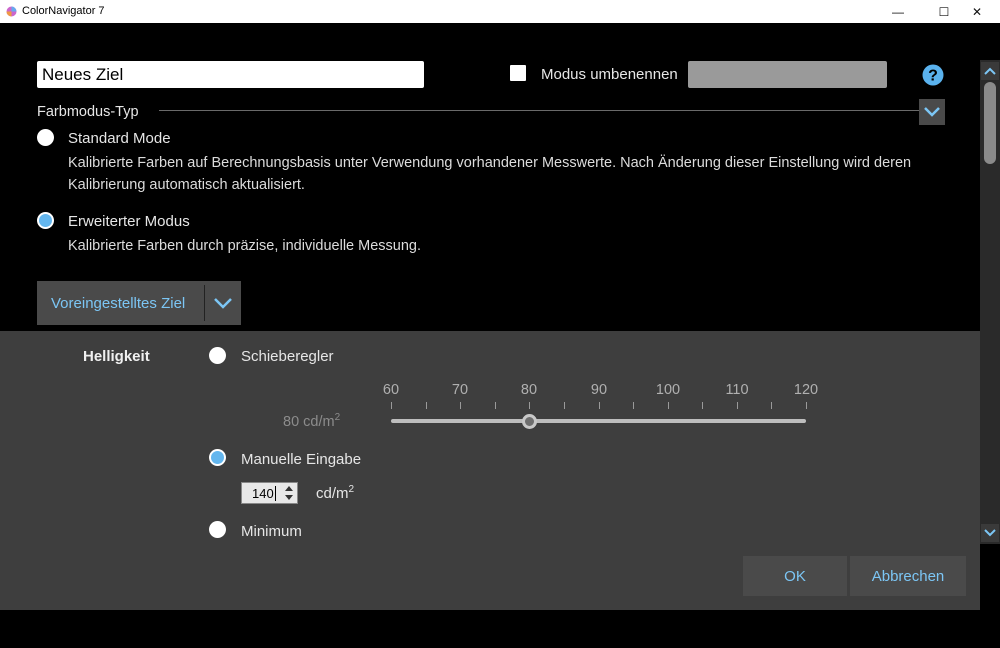 The height and width of the screenshot is (648, 1000). What do you see at coordinates (787, 74) in the screenshot?
I see `rename-mode-field` at bounding box center [787, 74].